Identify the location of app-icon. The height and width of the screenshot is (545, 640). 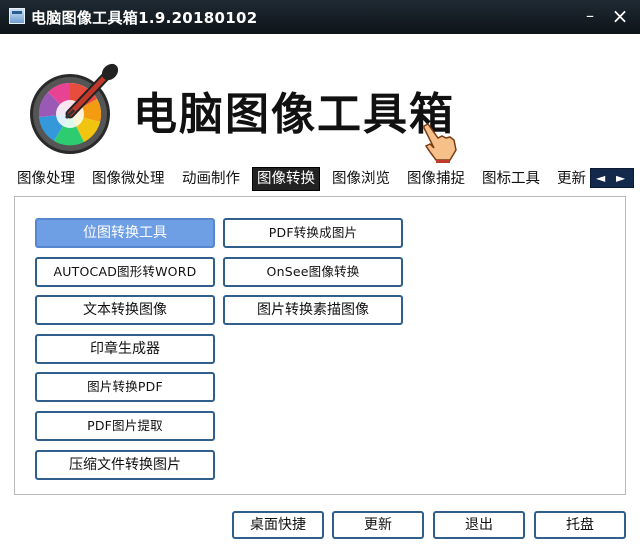
(17, 16).